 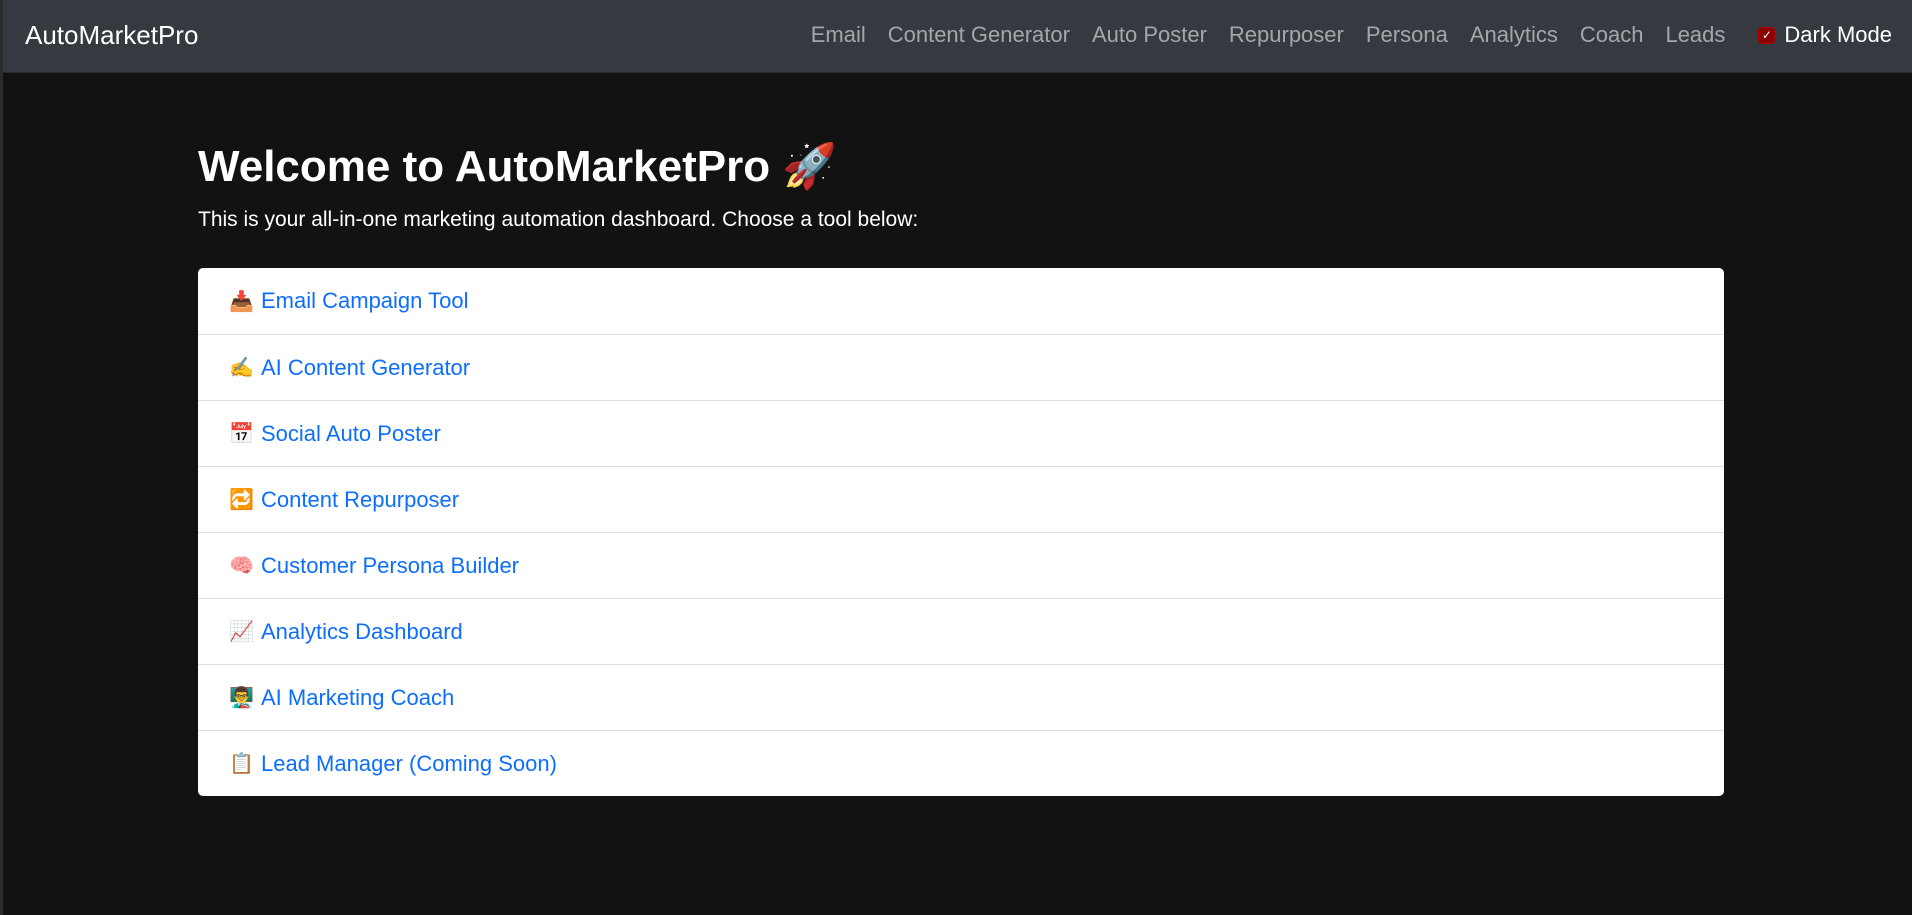 I want to click on rocket-icon: 🚀, so click(x=810, y=166).